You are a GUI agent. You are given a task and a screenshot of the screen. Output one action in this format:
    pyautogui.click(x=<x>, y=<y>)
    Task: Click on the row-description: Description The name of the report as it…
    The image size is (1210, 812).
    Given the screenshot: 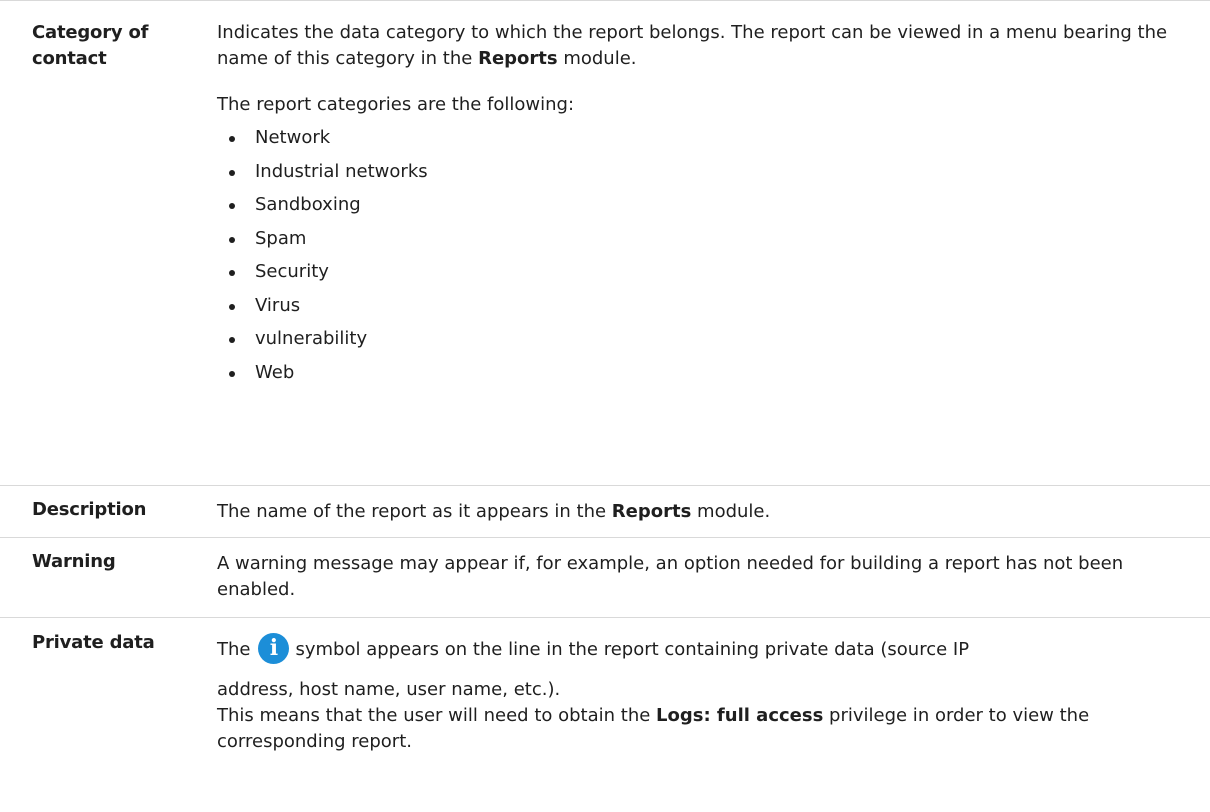 What is the action you would take?
    pyautogui.click(x=605, y=512)
    